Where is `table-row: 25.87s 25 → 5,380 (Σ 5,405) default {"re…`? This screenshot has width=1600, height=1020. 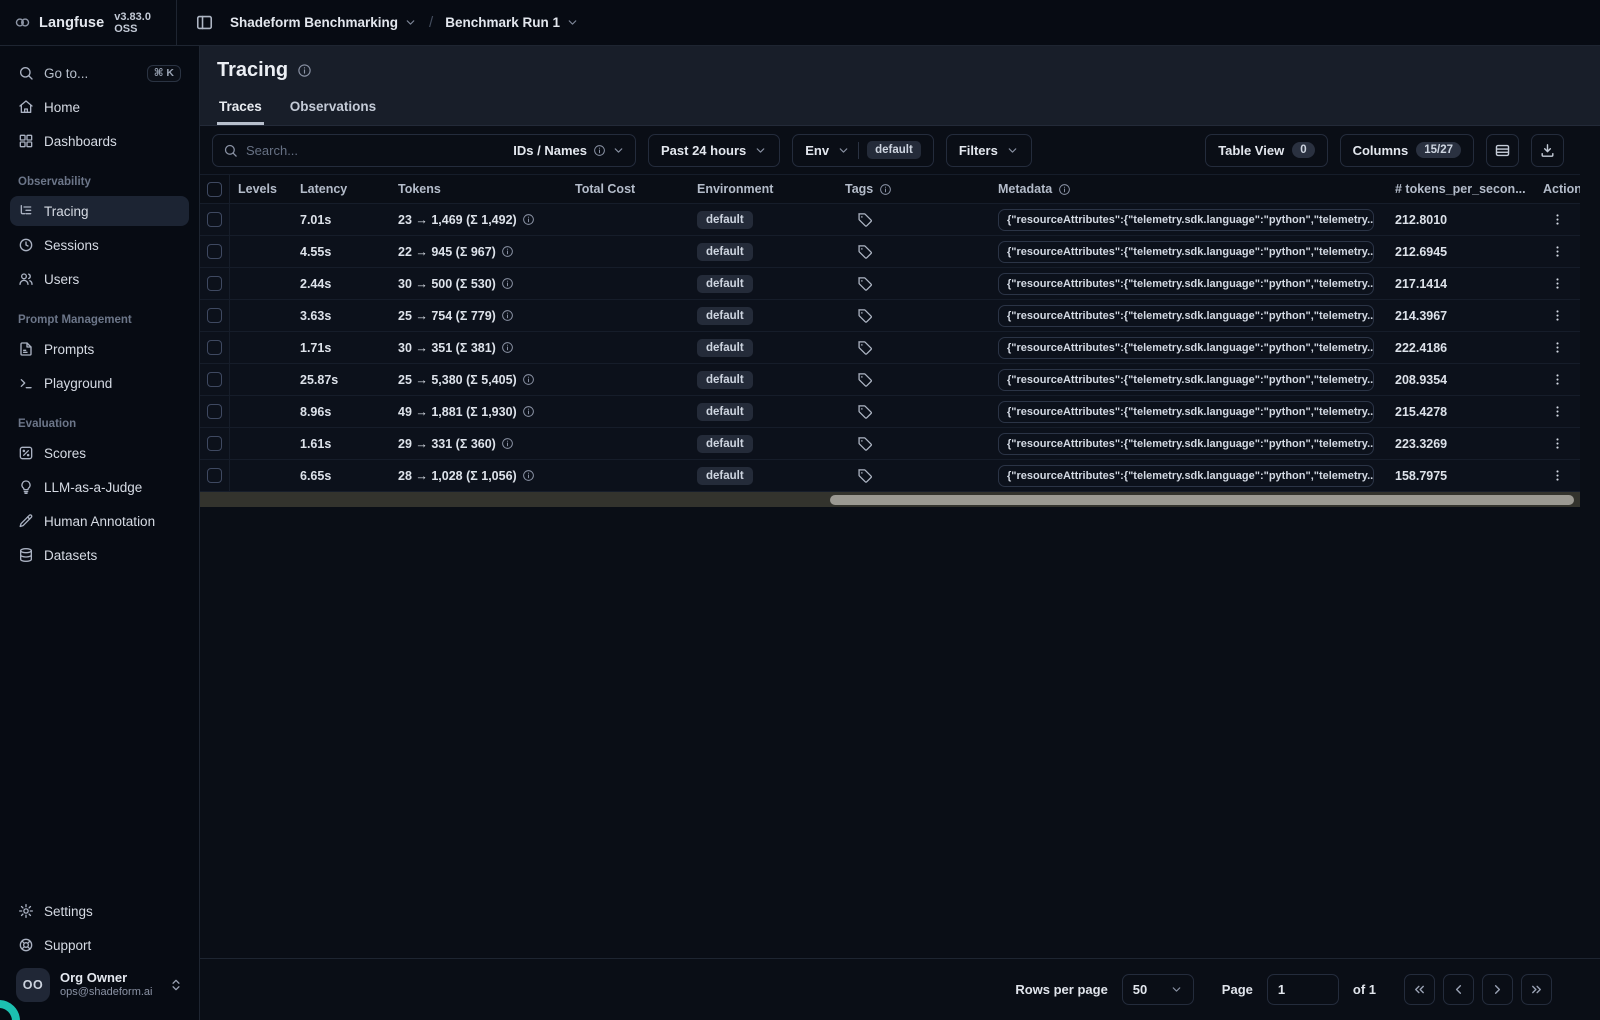
table-row: 25.87s 25 → 5,380 (Σ 5,405) default {"re… is located at coordinates (890, 380).